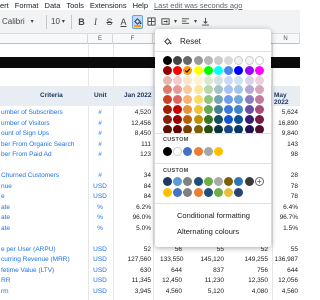 The image size is (320, 300). I want to click on jan-value-cell: 11,345, so click(132, 280).